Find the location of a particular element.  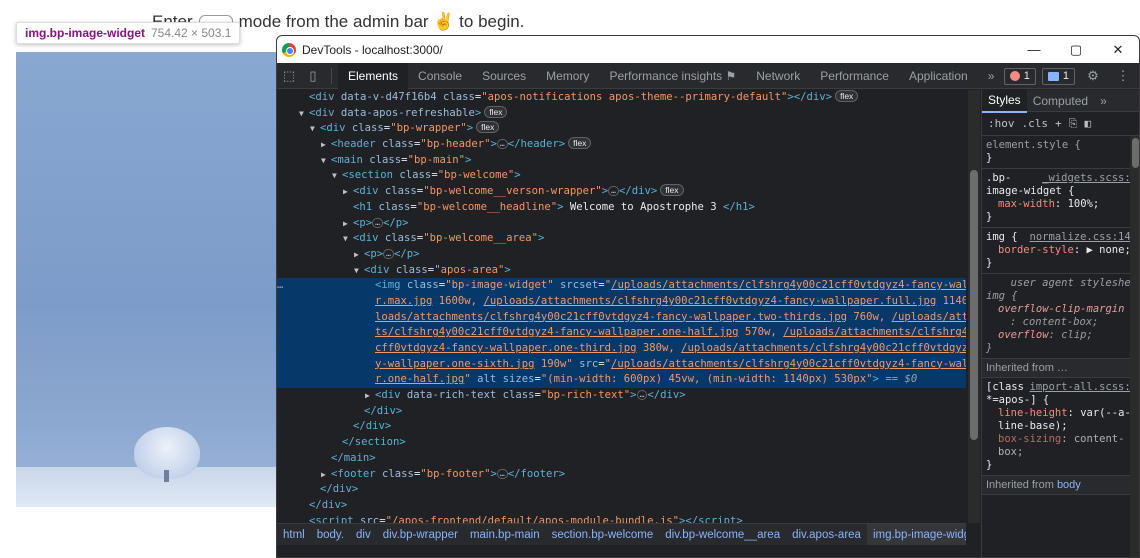

property-value: 100%; is located at coordinates (1084, 204).